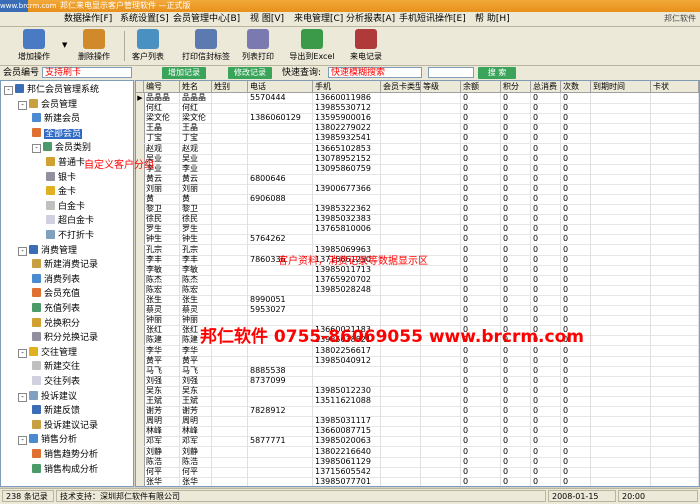  I want to click on tree-item-24: - 销售分析, so click(47, 440).